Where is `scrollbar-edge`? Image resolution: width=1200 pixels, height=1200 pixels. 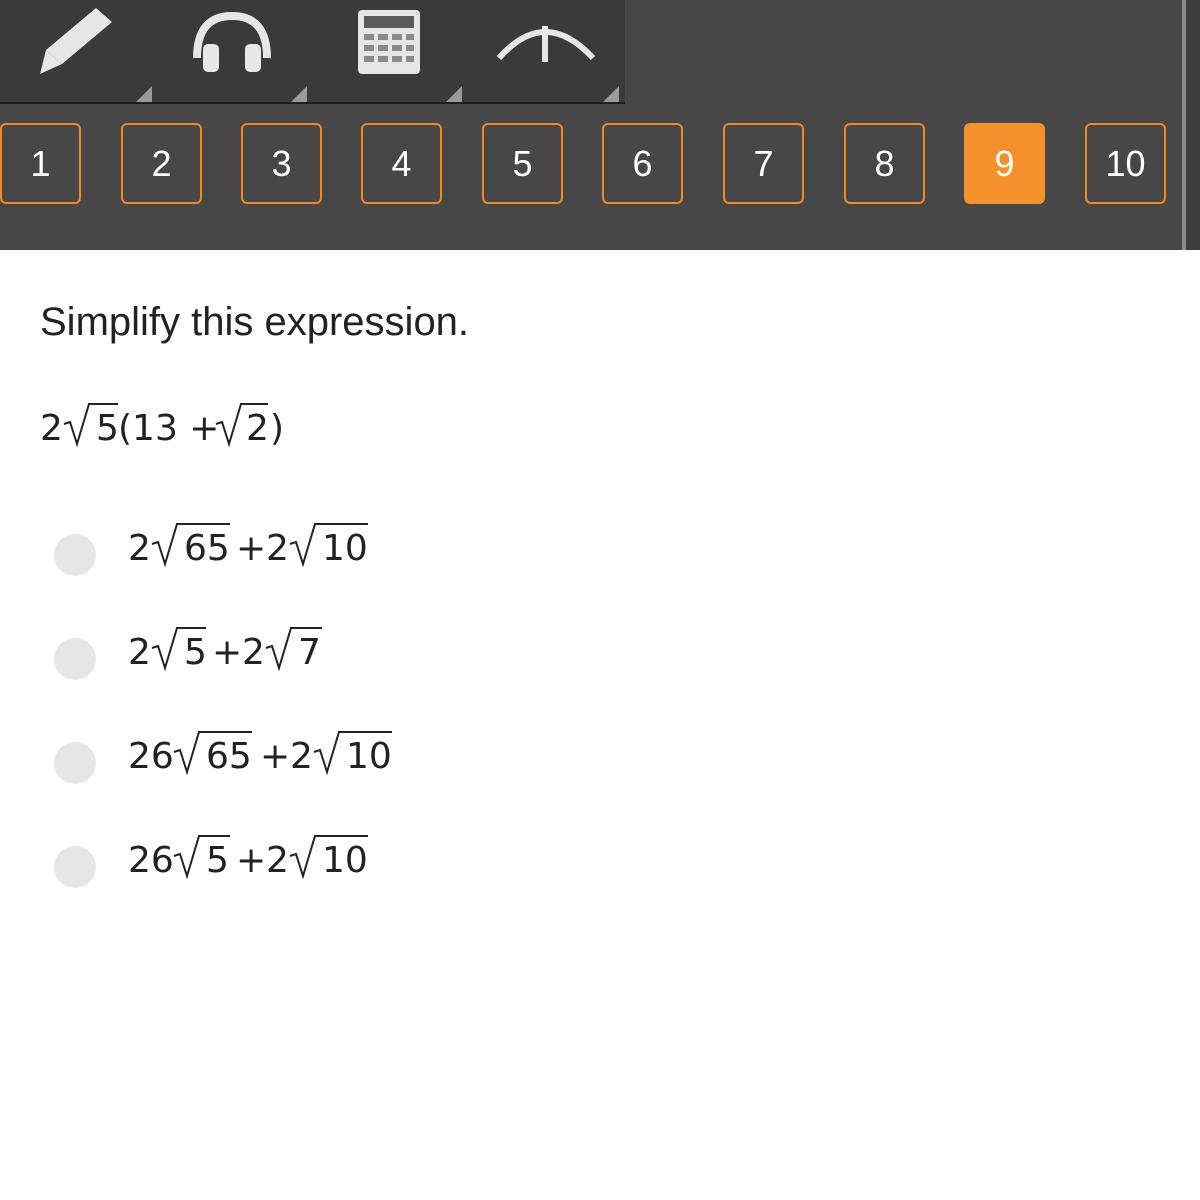 scrollbar-edge is located at coordinates (1191, 125).